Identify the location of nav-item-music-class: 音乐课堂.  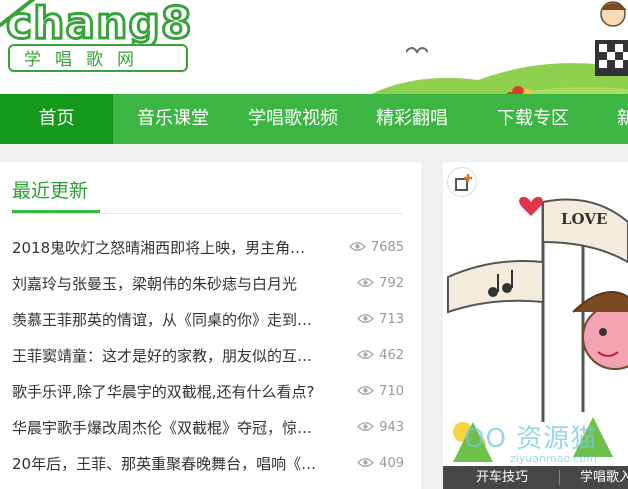
(173, 119).